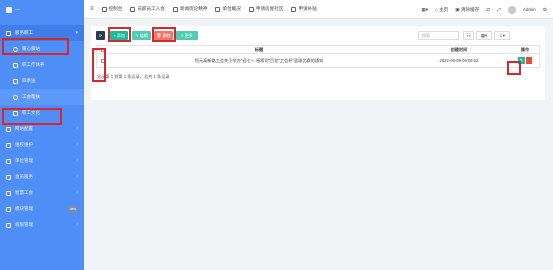  Describe the element at coordinates (24, 192) in the screenshot. I see `sidebar-item-label: 智慧工会` at that location.